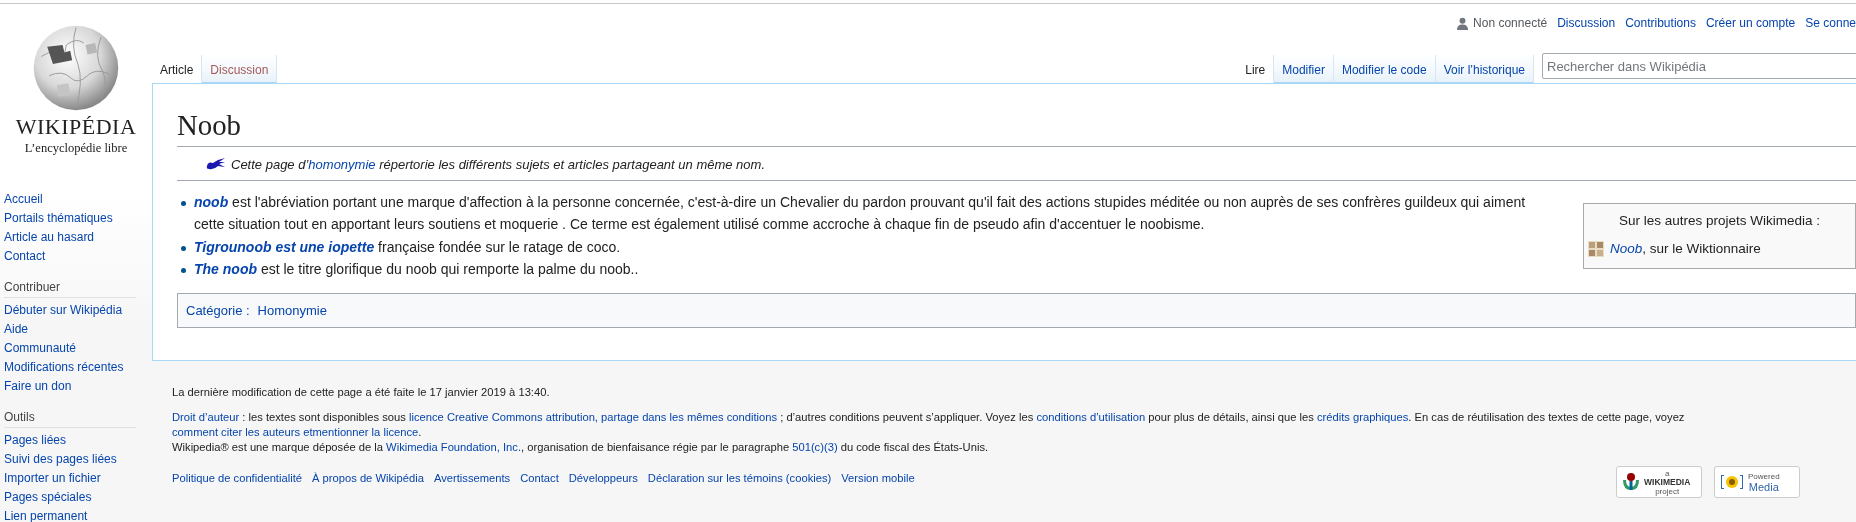 The image size is (1856, 522). Describe the element at coordinates (284, 246) in the screenshot. I see `entry-link: Tigrounoob est une iopette` at that location.